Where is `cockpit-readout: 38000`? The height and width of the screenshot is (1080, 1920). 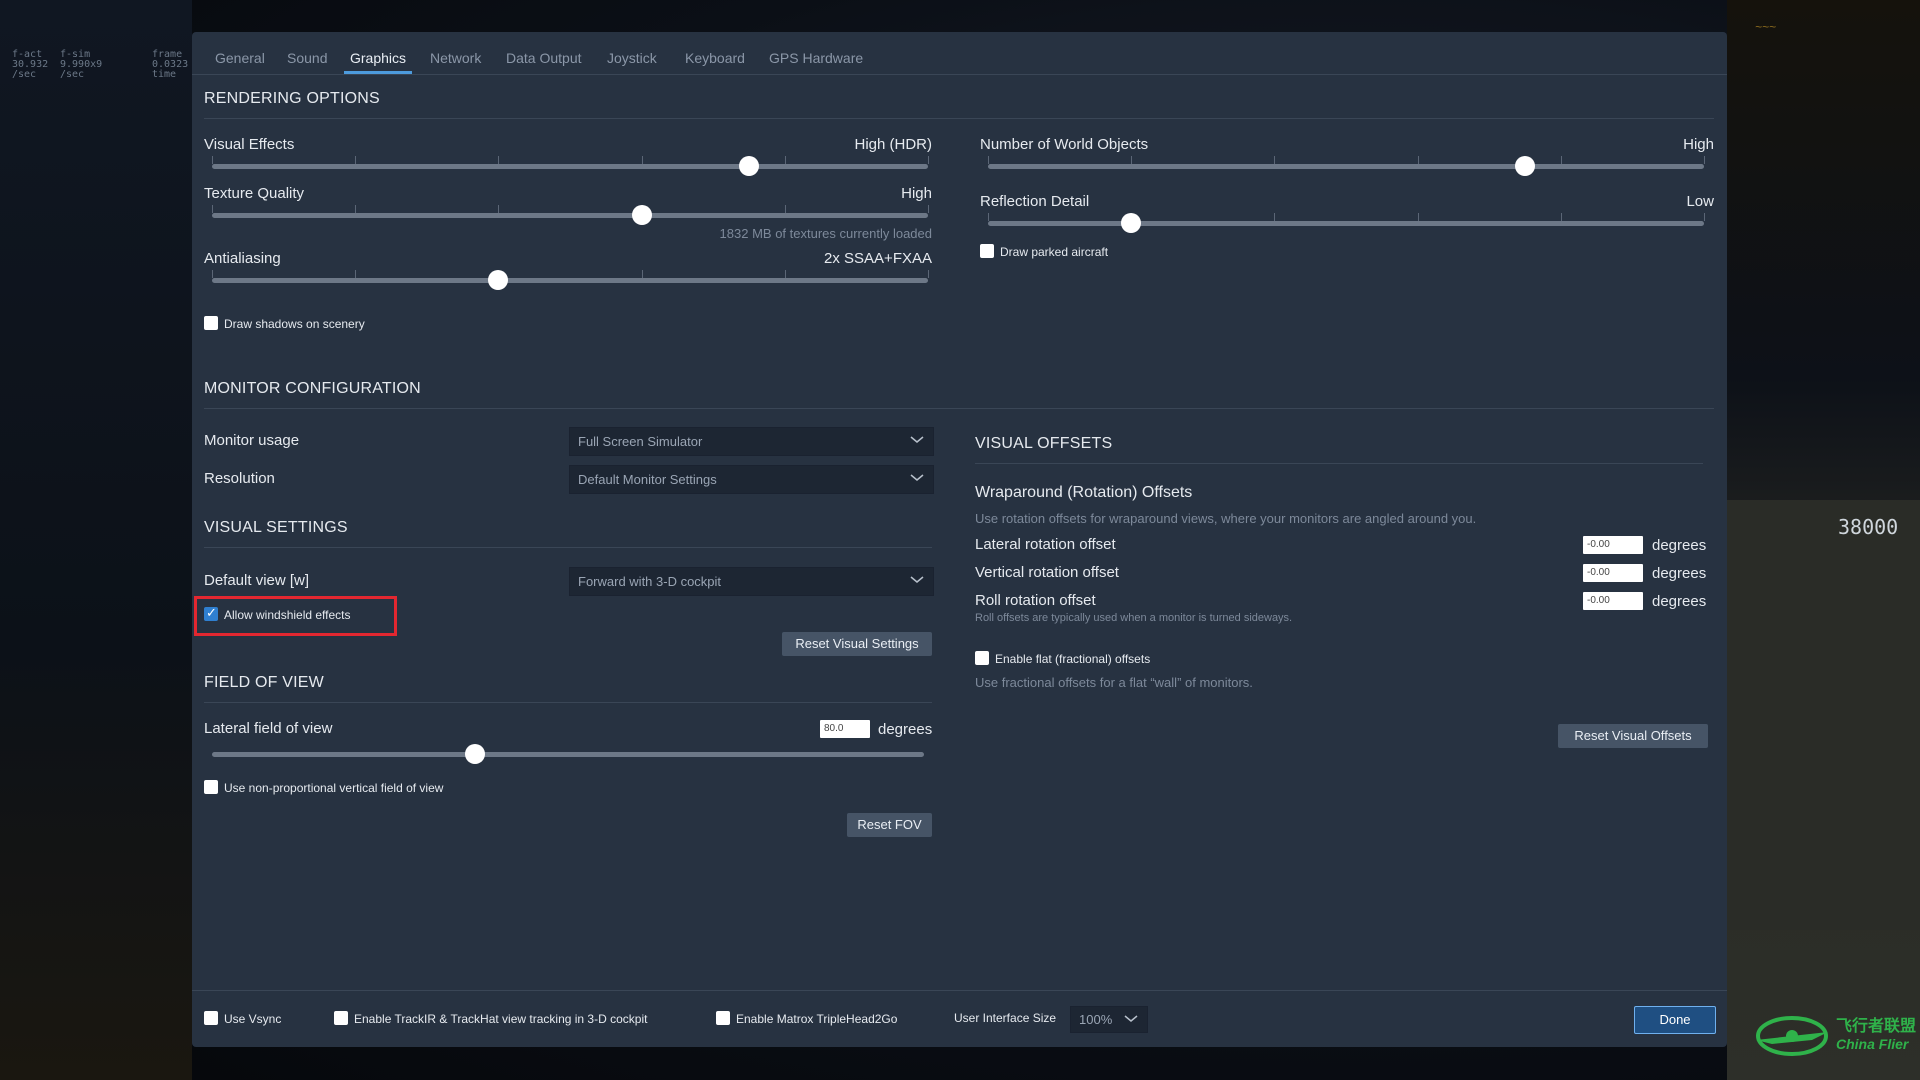 cockpit-readout: 38000 is located at coordinates (1868, 527).